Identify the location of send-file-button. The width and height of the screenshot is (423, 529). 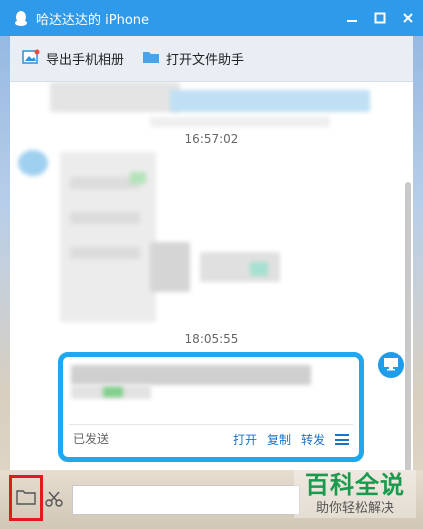
(26, 498).